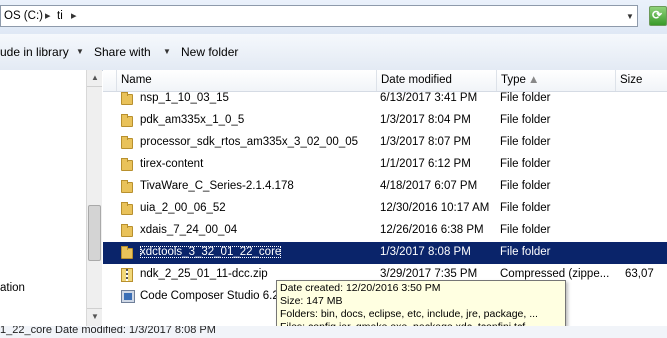  What do you see at coordinates (249, 142) in the screenshot?
I see `file-name: processor_sdk_rtos_am335x_3_02_00_05` at bounding box center [249, 142].